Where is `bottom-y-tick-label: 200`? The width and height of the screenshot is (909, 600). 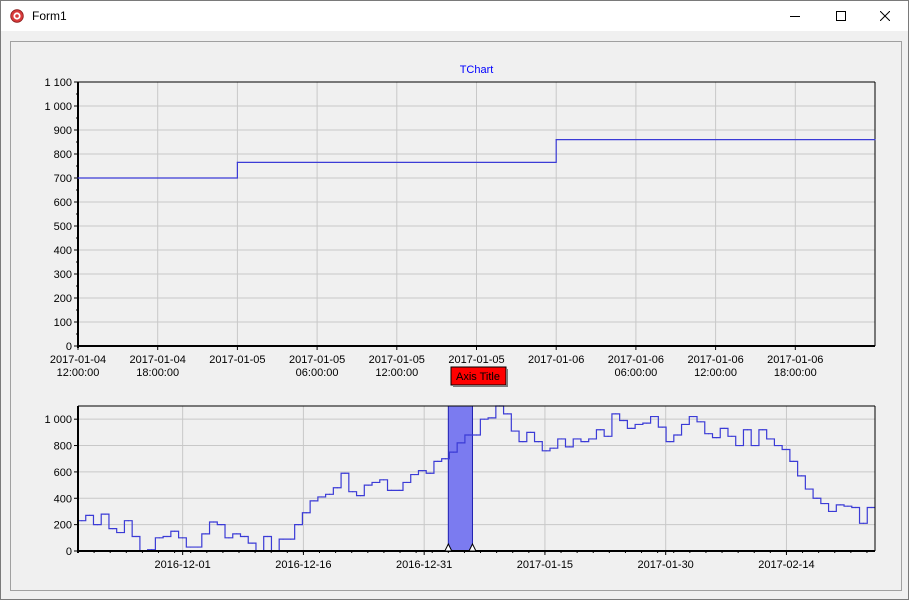 bottom-y-tick-label: 200 is located at coordinates (63, 526).